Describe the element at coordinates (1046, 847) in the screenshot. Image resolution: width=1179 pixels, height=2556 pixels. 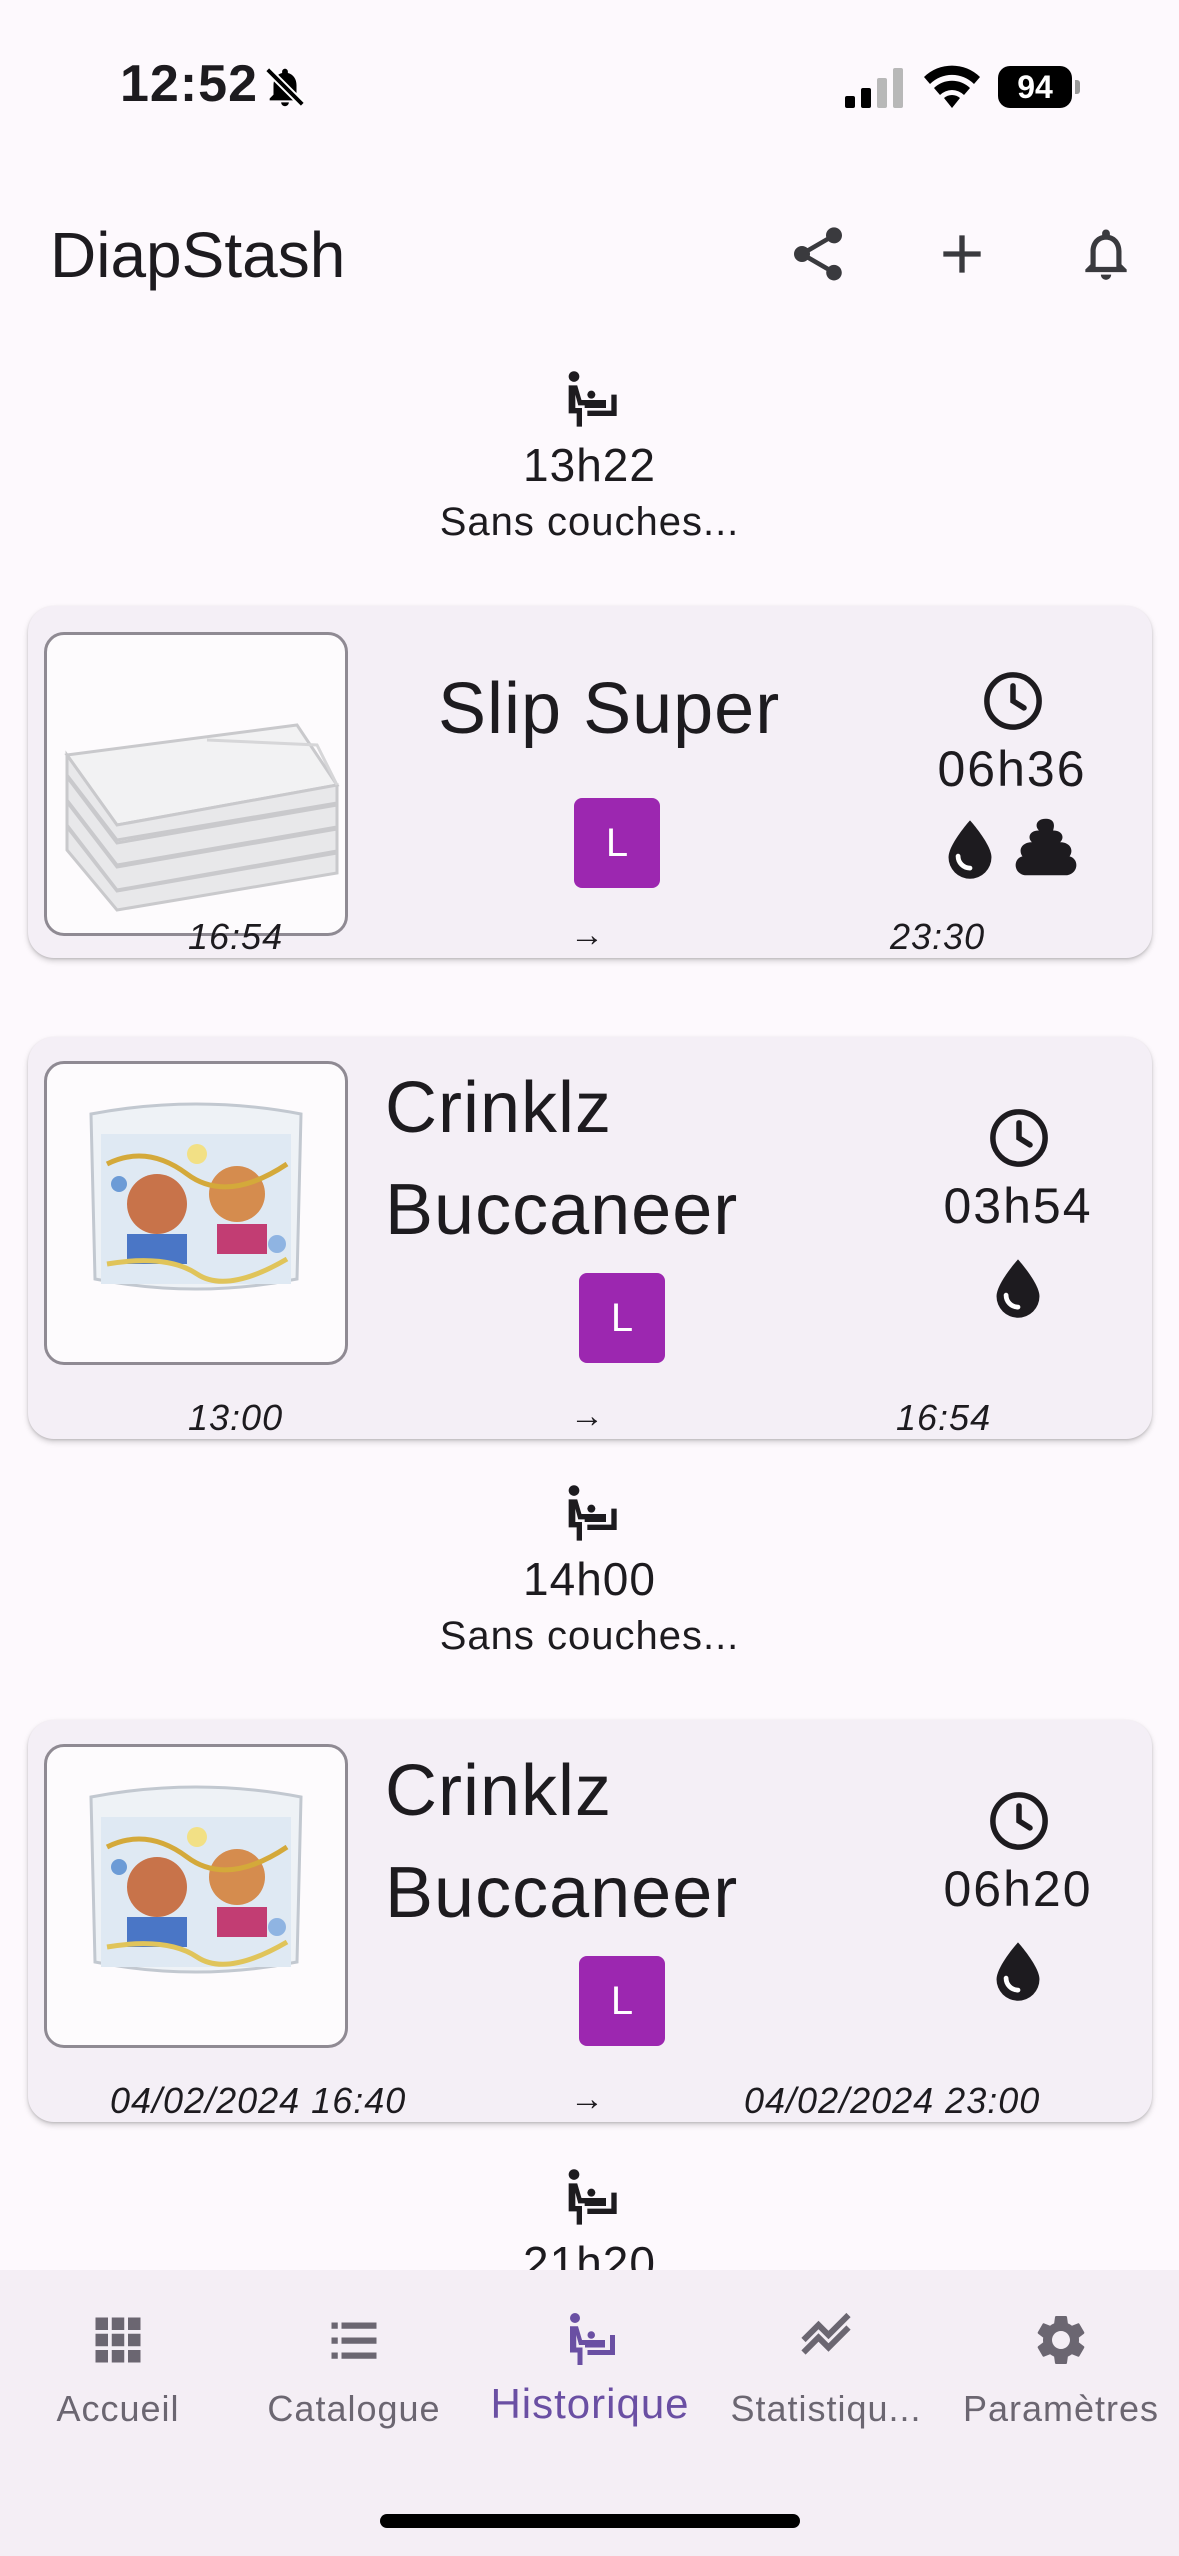
I see `messy-icon` at that location.